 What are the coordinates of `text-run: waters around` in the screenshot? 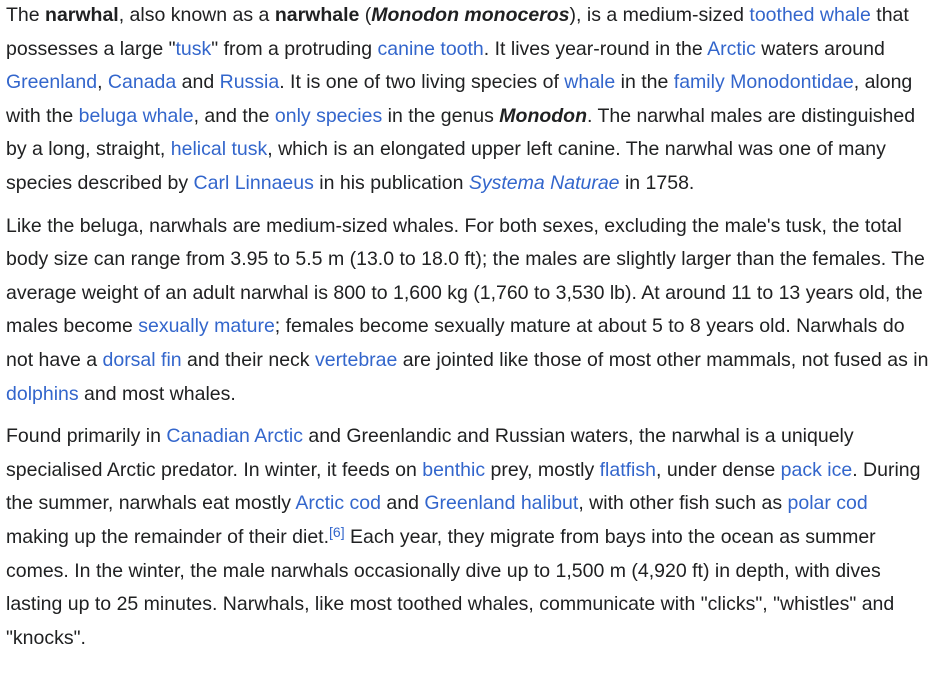 It's located at (820, 48).